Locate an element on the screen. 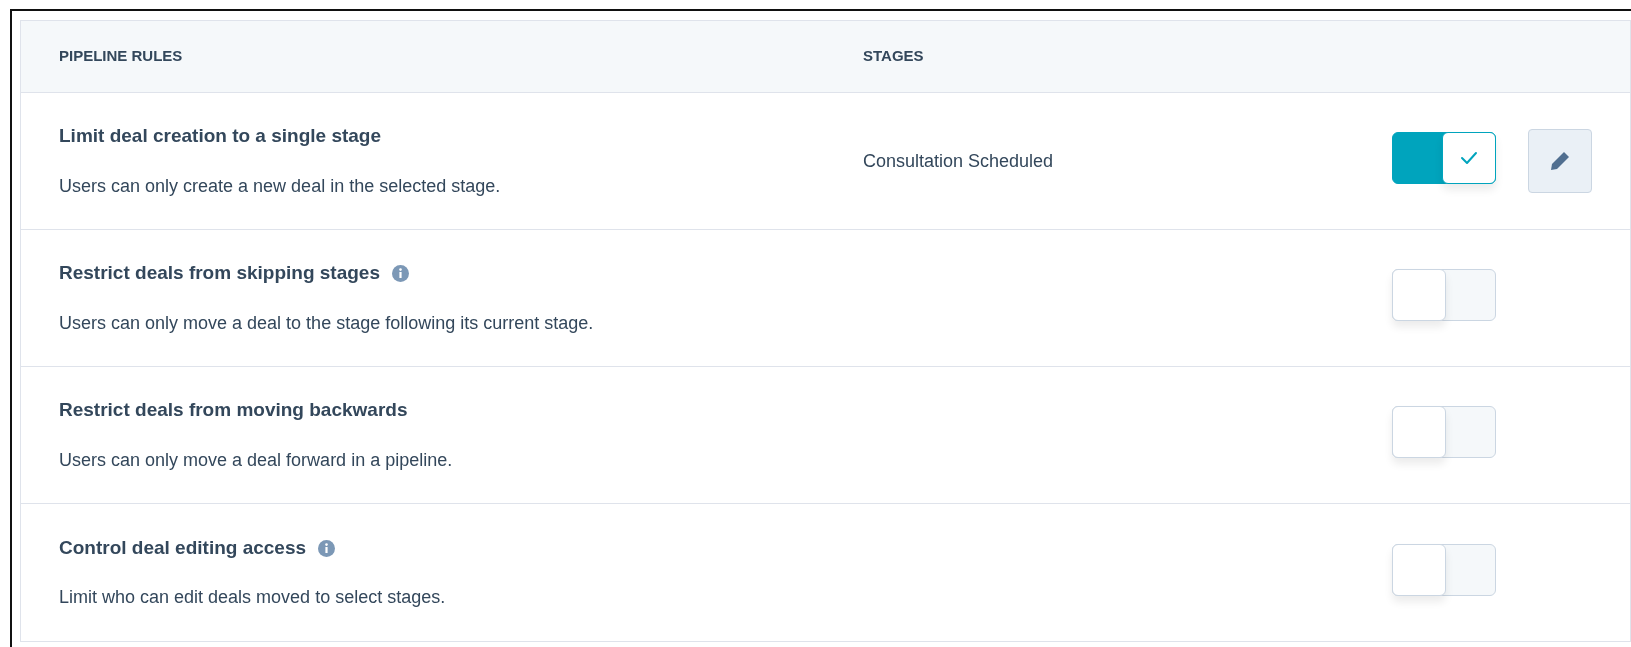 The image size is (1631, 647). rule-description: Limit who can edit deals moved to select stages. is located at coordinates (253, 598).